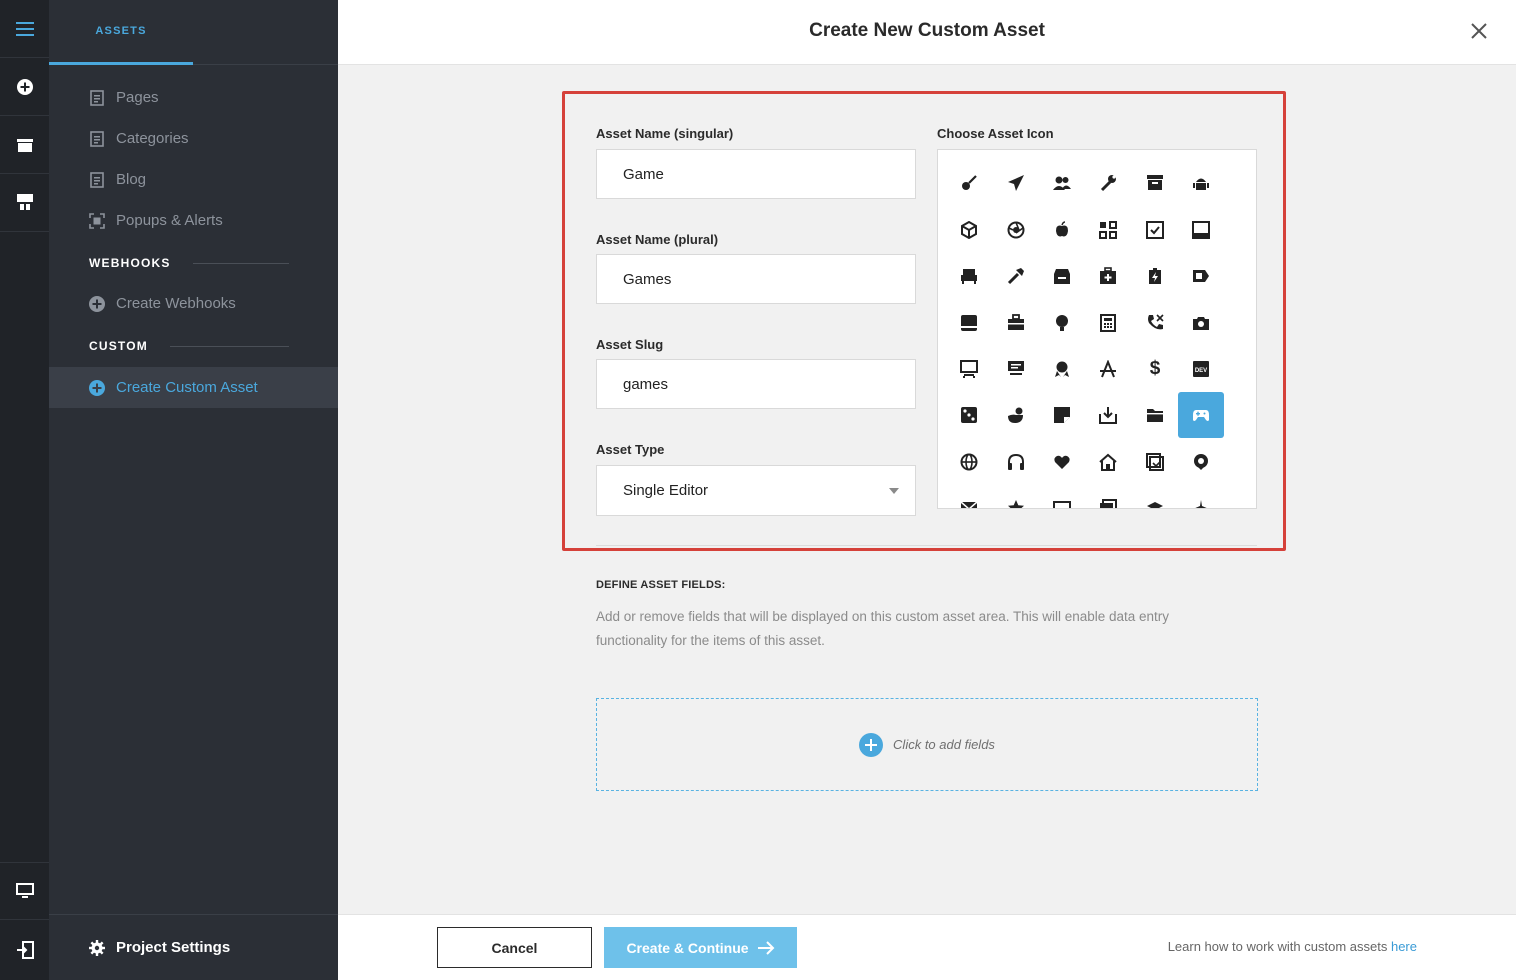 This screenshot has width=1516, height=980. What do you see at coordinates (193, 138) in the screenshot?
I see `sidebar-item-categories: Categories` at bounding box center [193, 138].